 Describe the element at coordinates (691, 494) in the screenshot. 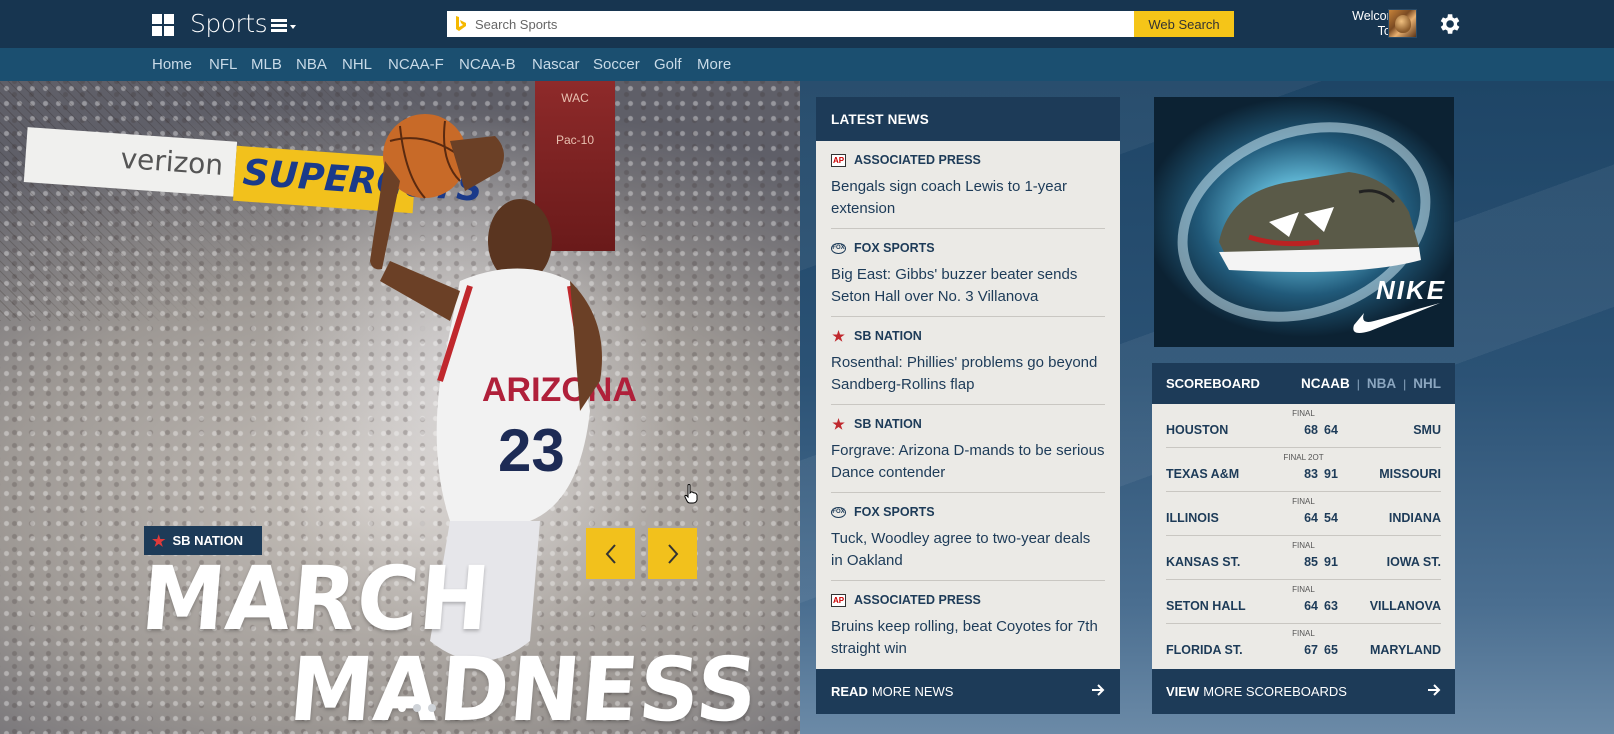

I see `hand-cursor-icon` at that location.